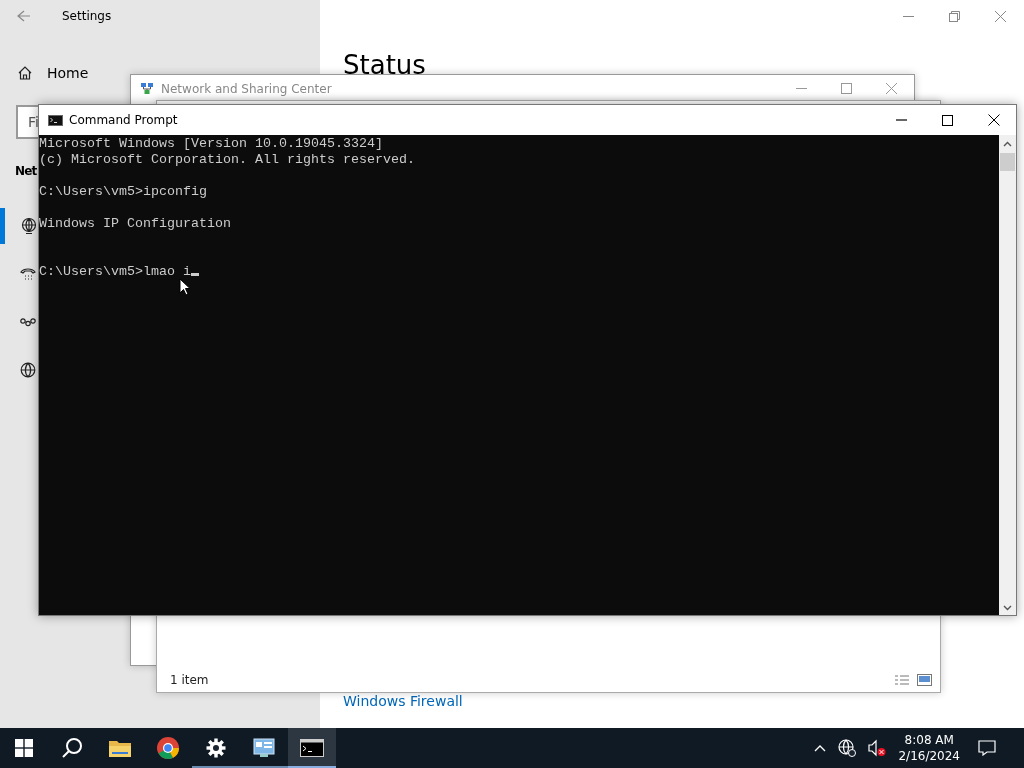 The height and width of the screenshot is (768, 1024). I want to click on folder-icon, so click(120, 748).